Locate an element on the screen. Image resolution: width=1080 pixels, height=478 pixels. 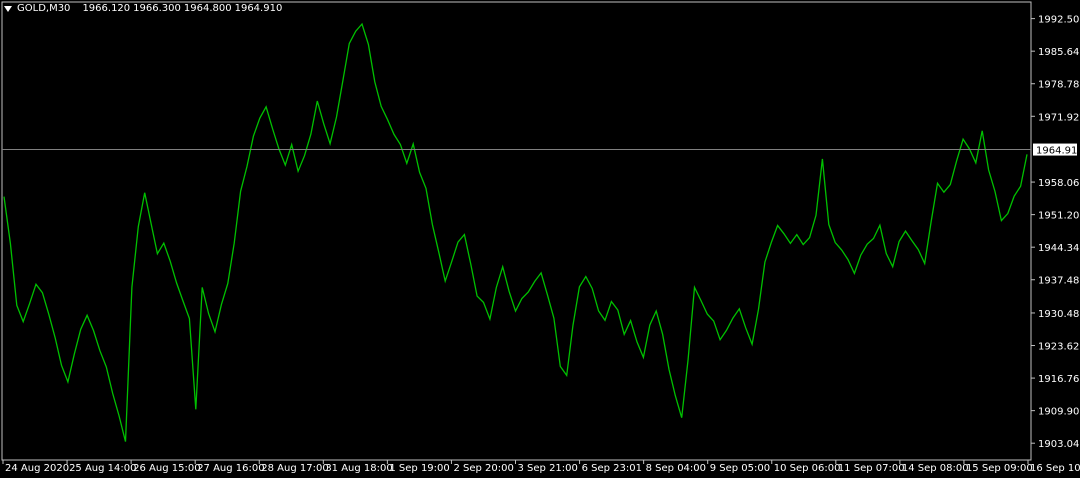
x-tick-label: 25 Aug 14:00 is located at coordinates (102, 468).